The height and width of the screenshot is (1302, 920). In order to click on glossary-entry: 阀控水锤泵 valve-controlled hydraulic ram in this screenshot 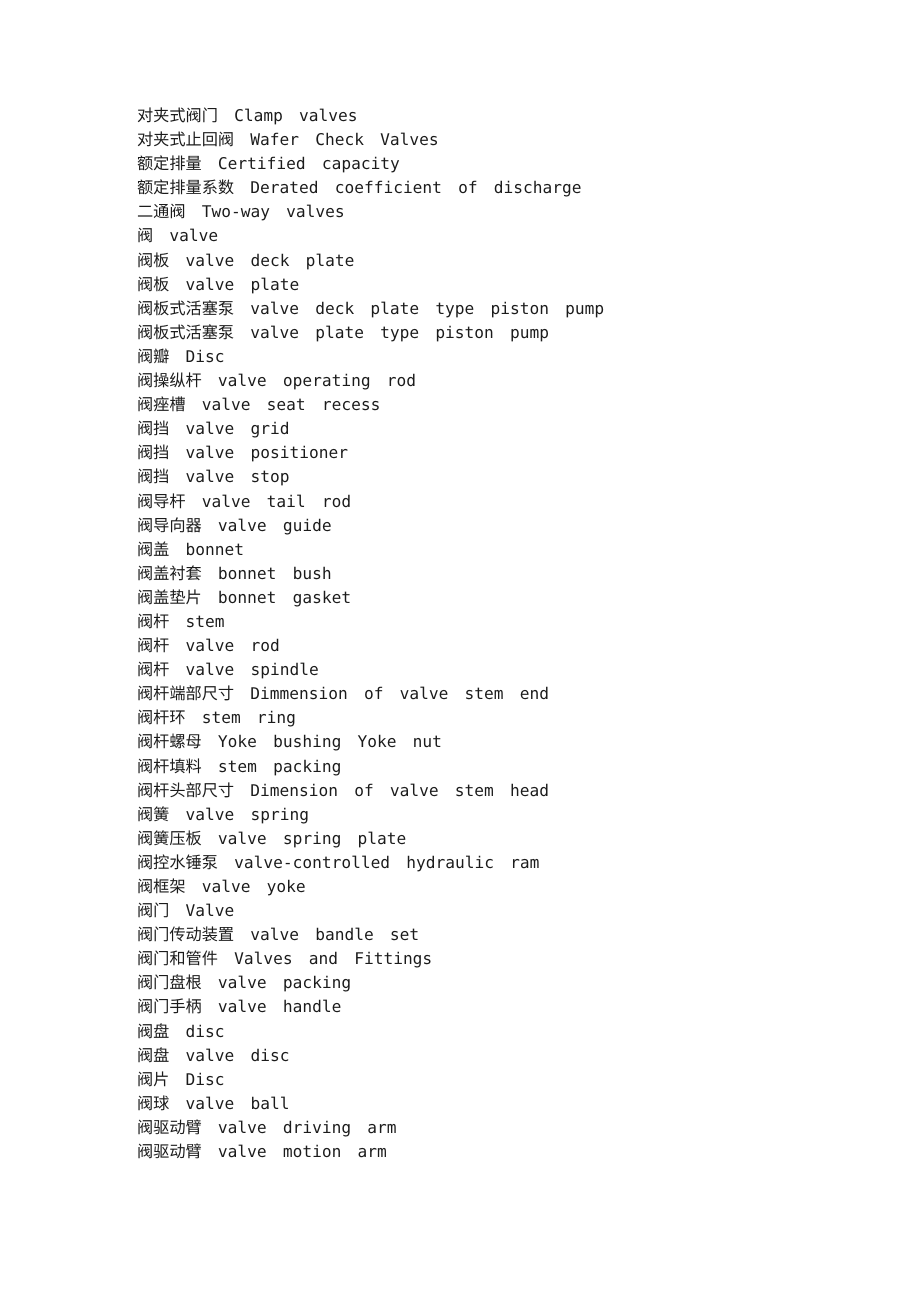, I will do `click(338, 862)`.